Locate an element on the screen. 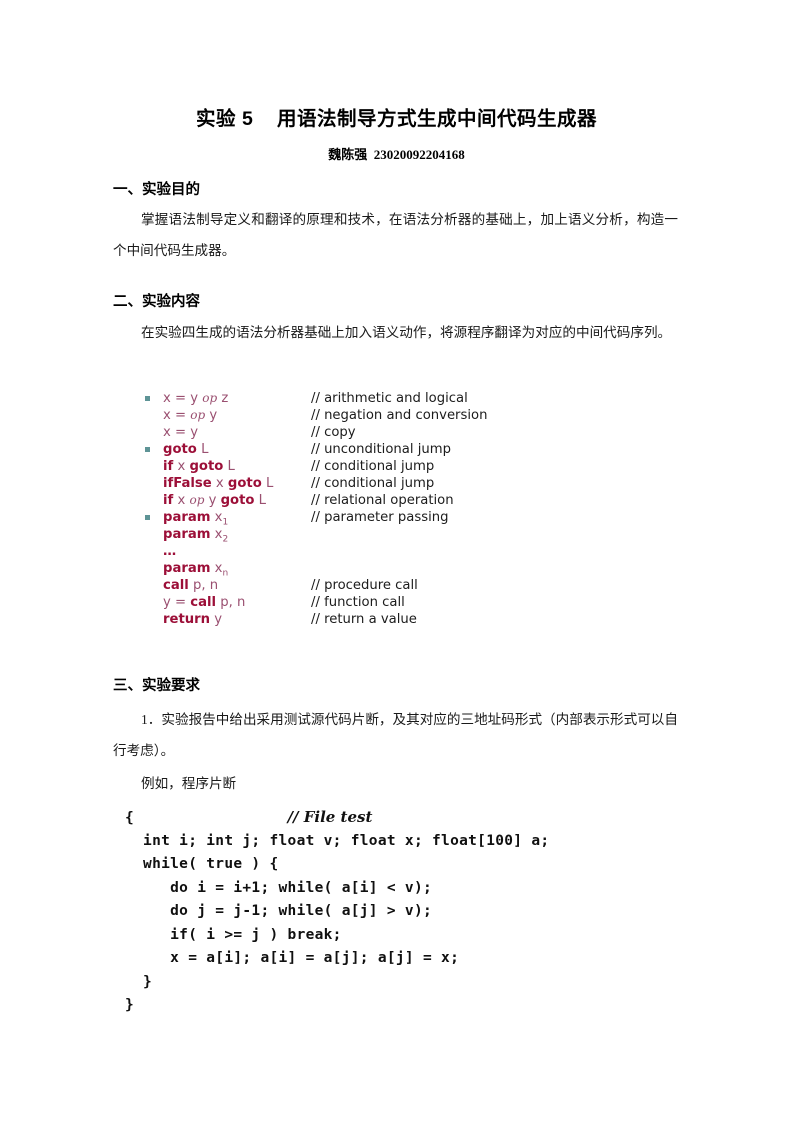  program-fragment-line: do i = i+1; while( a[i] < v); is located at coordinates (279, 887).